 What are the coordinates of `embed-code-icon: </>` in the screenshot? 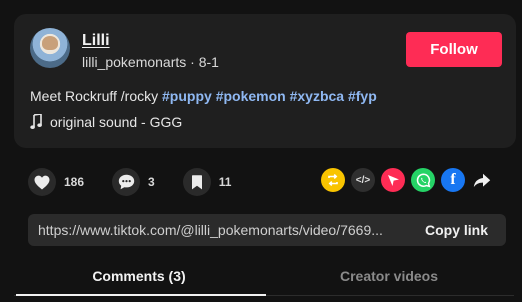 It's located at (363, 180).